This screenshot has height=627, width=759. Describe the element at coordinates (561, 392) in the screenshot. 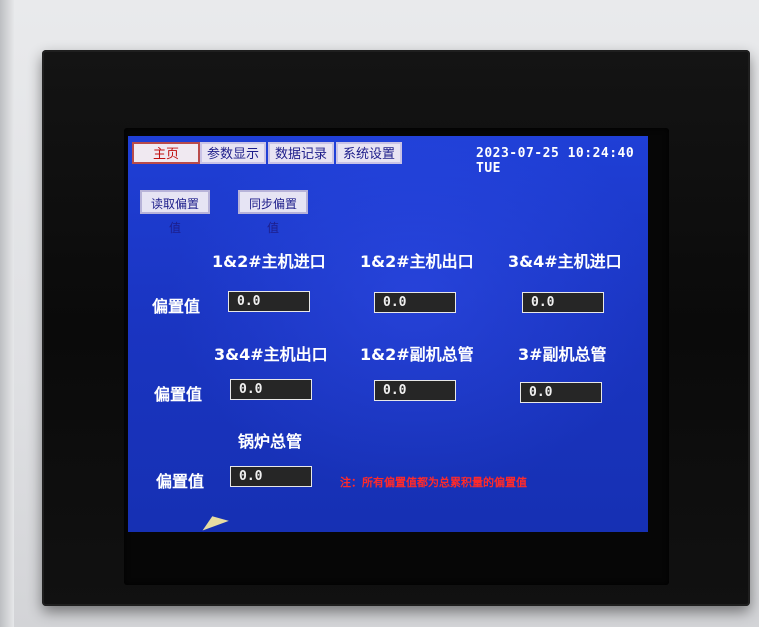

I see `offset-field-3-aux-manifold: 0.0` at that location.